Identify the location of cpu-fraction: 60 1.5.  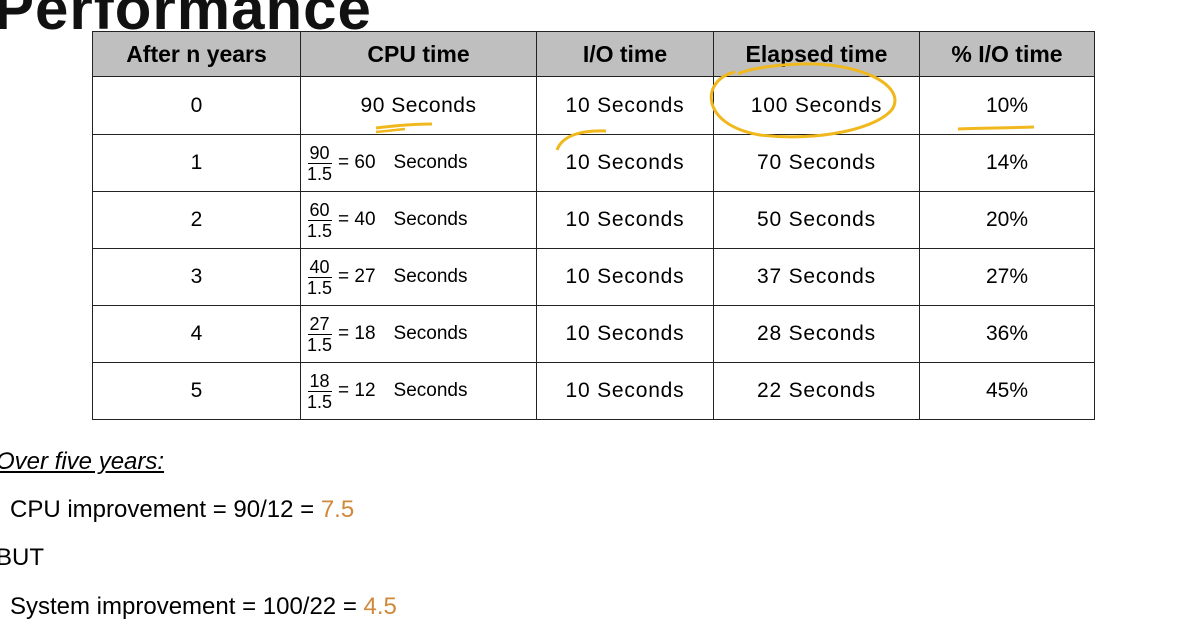
(319, 220).